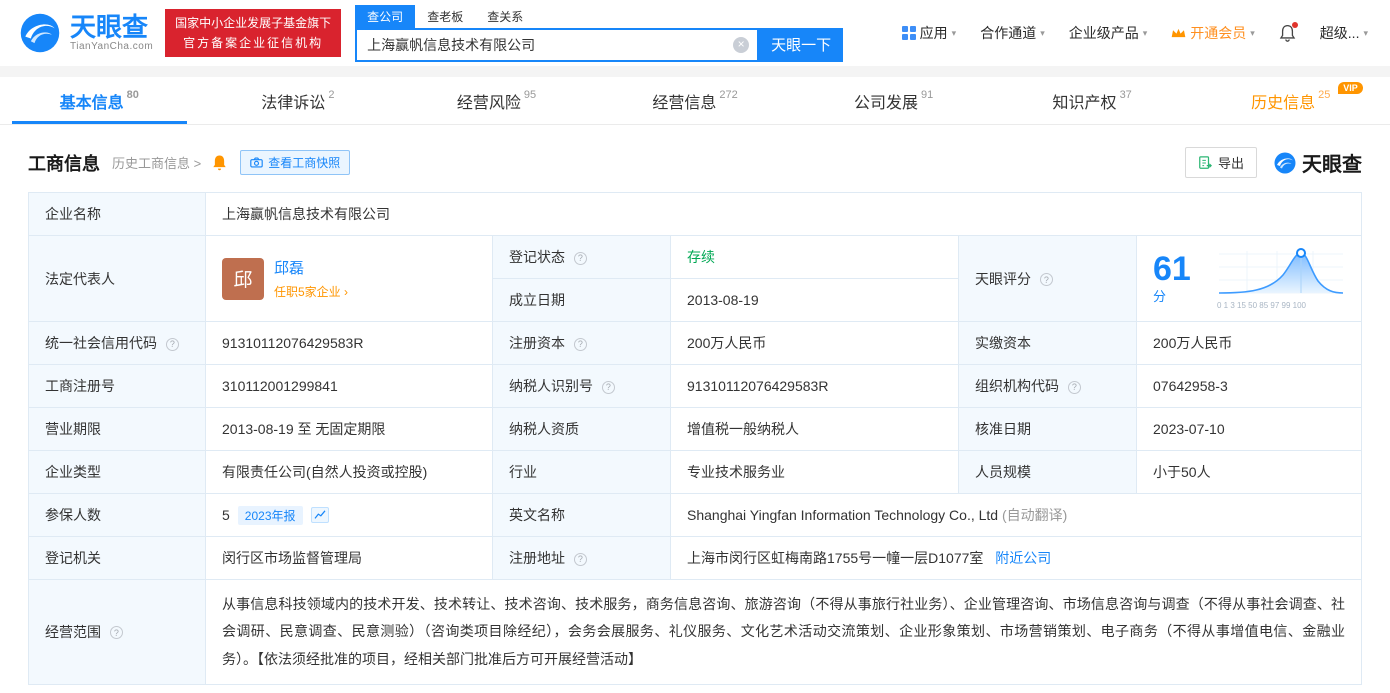  I want to click on logo-domain: TianYanCha.com, so click(112, 47).